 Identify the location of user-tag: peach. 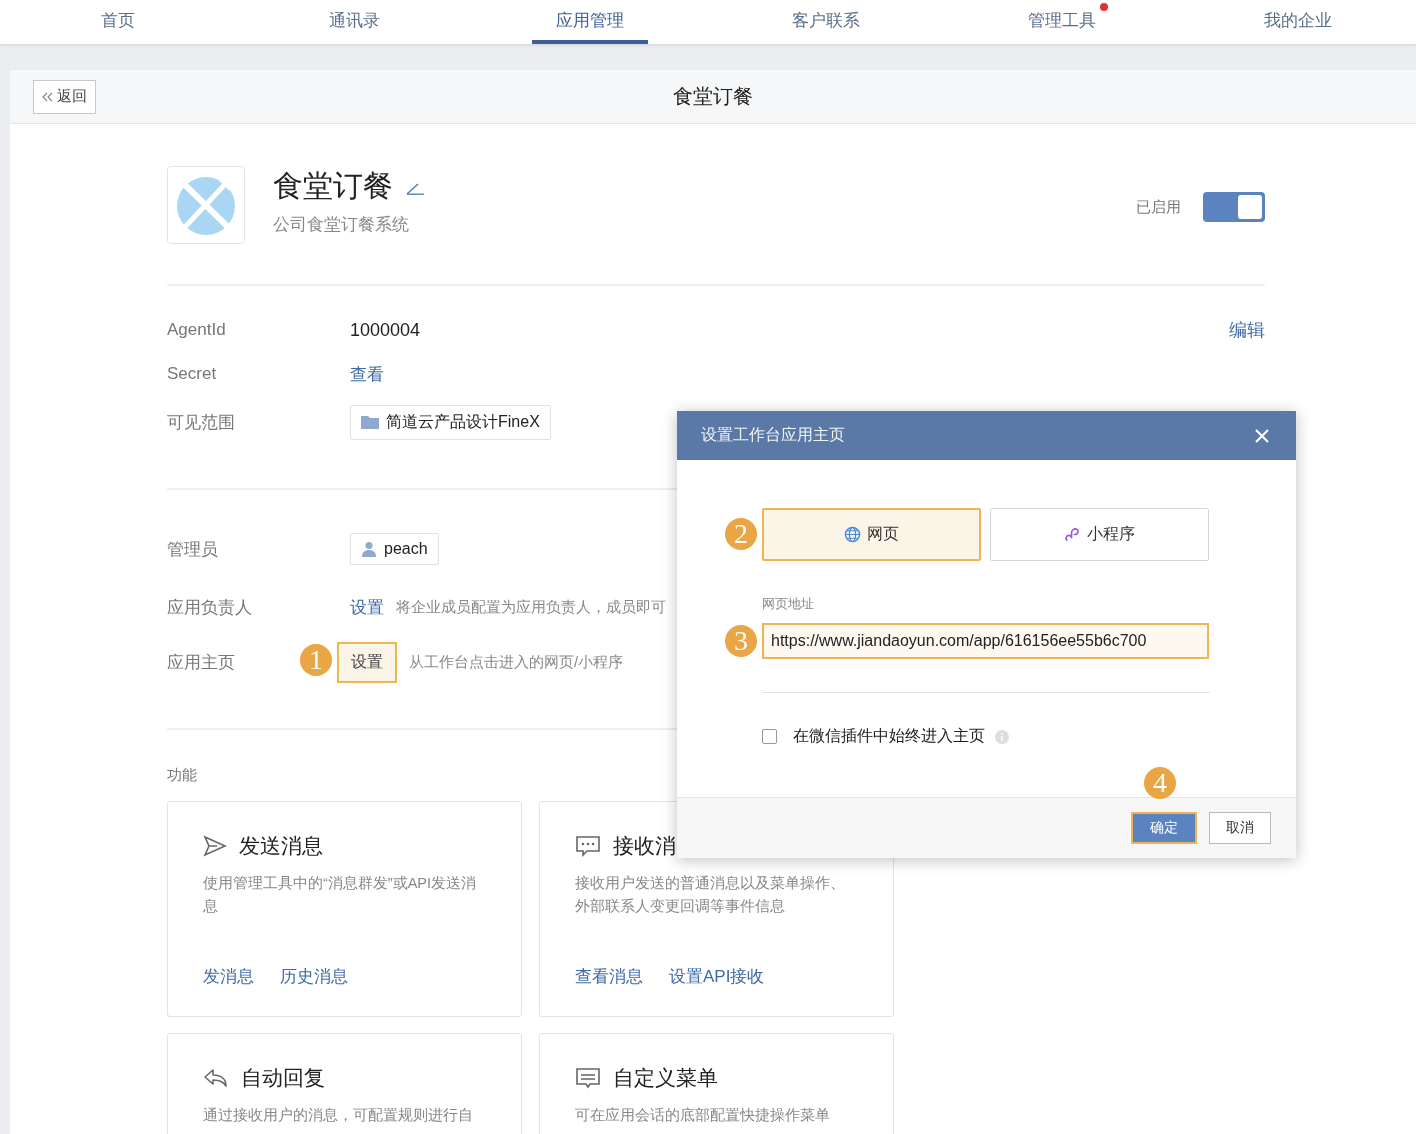
(394, 549).